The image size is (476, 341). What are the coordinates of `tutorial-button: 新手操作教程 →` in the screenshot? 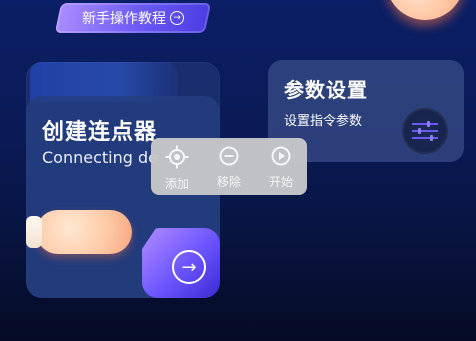 It's located at (133, 18).